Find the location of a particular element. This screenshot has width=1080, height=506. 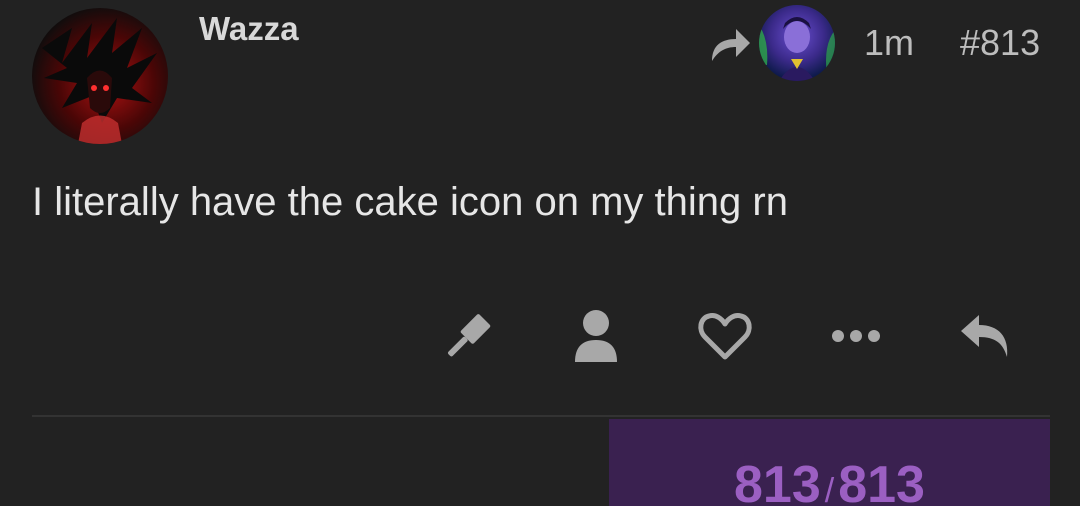

heart-icon is located at coordinates (725, 336).